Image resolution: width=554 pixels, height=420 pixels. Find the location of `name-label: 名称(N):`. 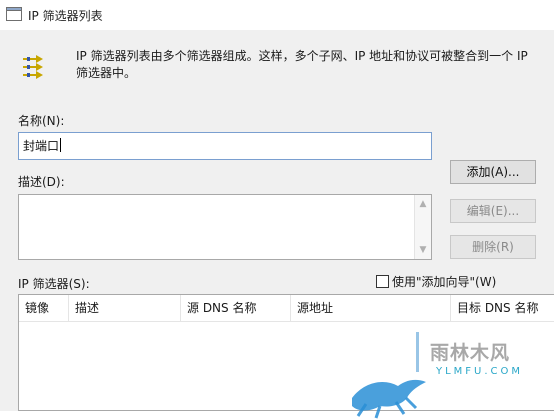

name-label: 名称(N): is located at coordinates (41, 121).